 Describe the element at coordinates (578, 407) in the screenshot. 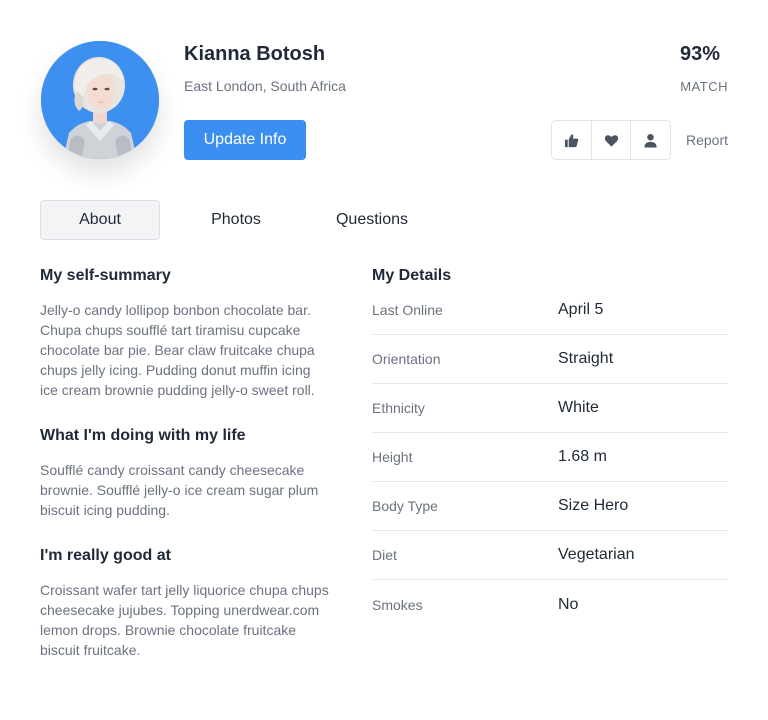

I see `detail-value: White` at that location.